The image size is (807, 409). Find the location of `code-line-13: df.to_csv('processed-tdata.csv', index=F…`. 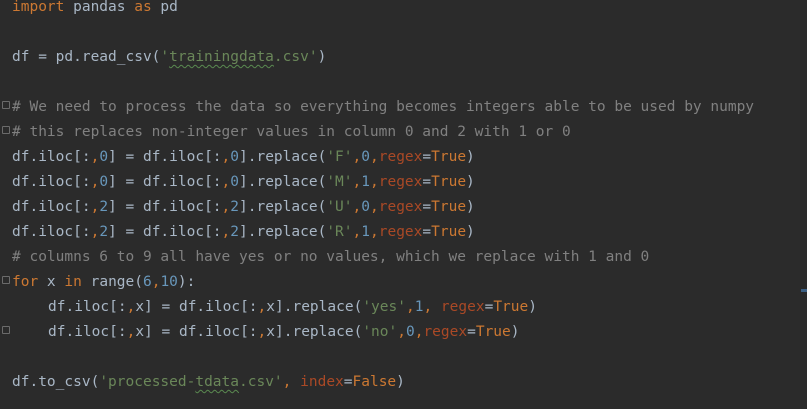

code-line-13: df.to_csv('processed-tdata.csv', index=F… is located at coordinates (208, 382).